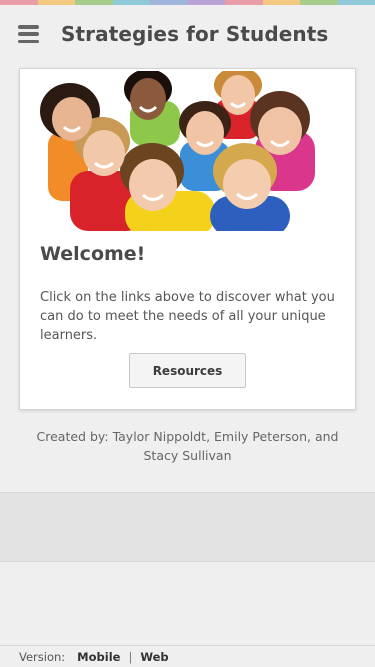 The height and width of the screenshot is (667, 375). Describe the element at coordinates (28, 34) in the screenshot. I see `hamburger-menu-icon` at that location.